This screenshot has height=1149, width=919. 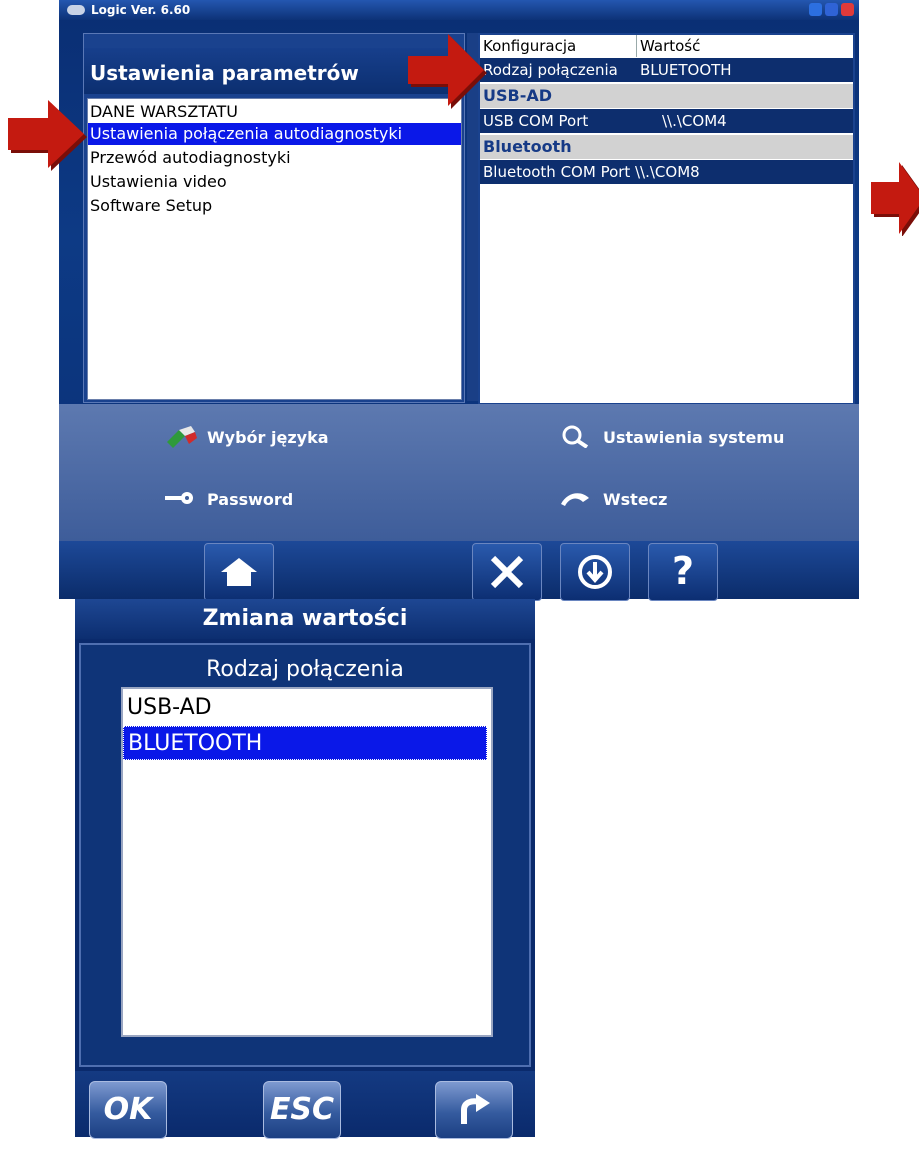 I want to click on wrench-screwdriver-icon, so click(x=507, y=572).